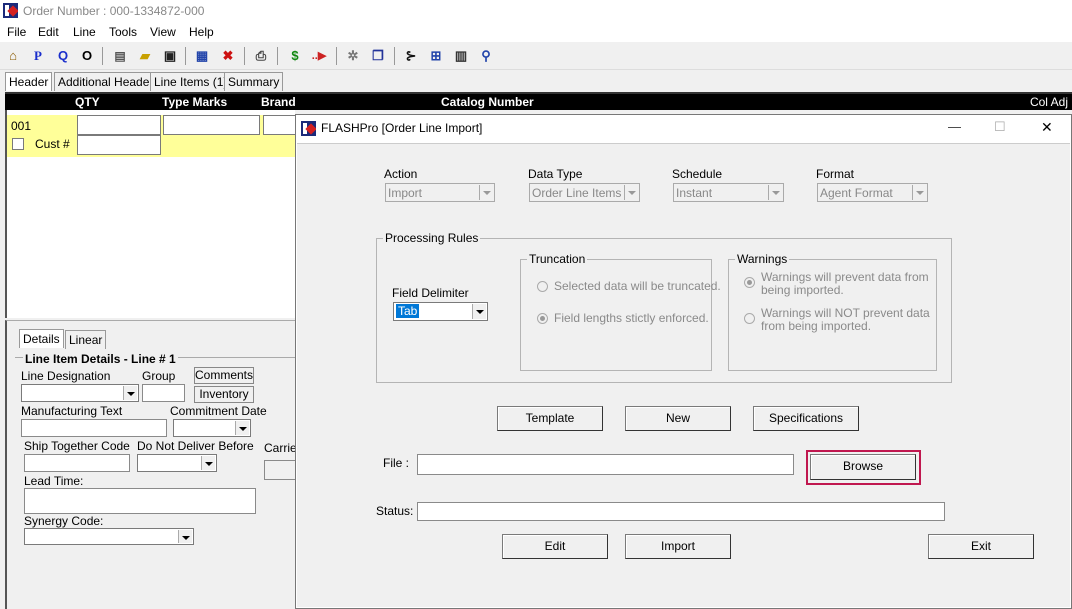  I want to click on edit-button: Edit, so click(555, 546).